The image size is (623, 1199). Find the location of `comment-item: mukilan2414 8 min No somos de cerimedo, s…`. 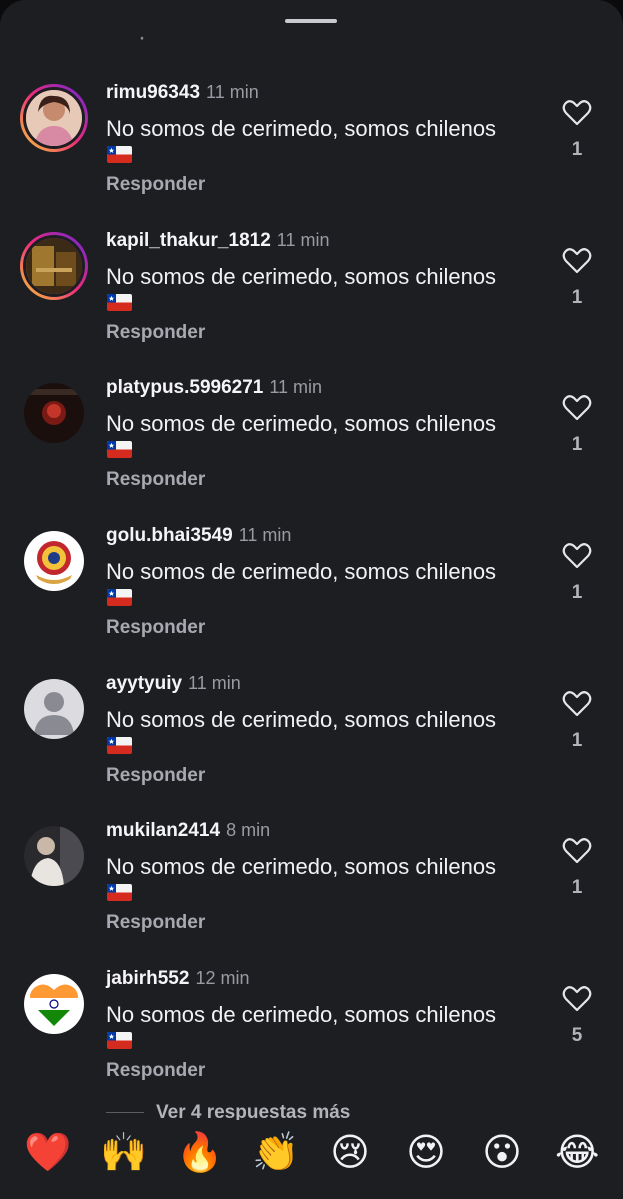

comment-item: mukilan2414 8 min No somos de cerimedo, s… is located at coordinates (311, 890).